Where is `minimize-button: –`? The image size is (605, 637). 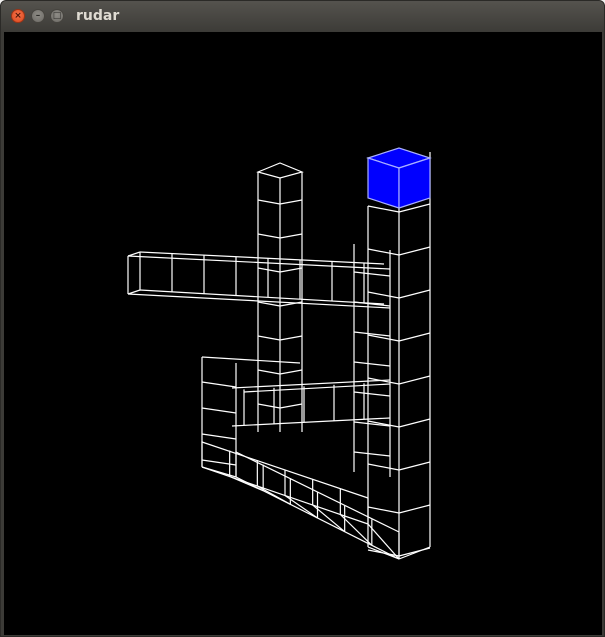 minimize-button: – is located at coordinates (38, 16).